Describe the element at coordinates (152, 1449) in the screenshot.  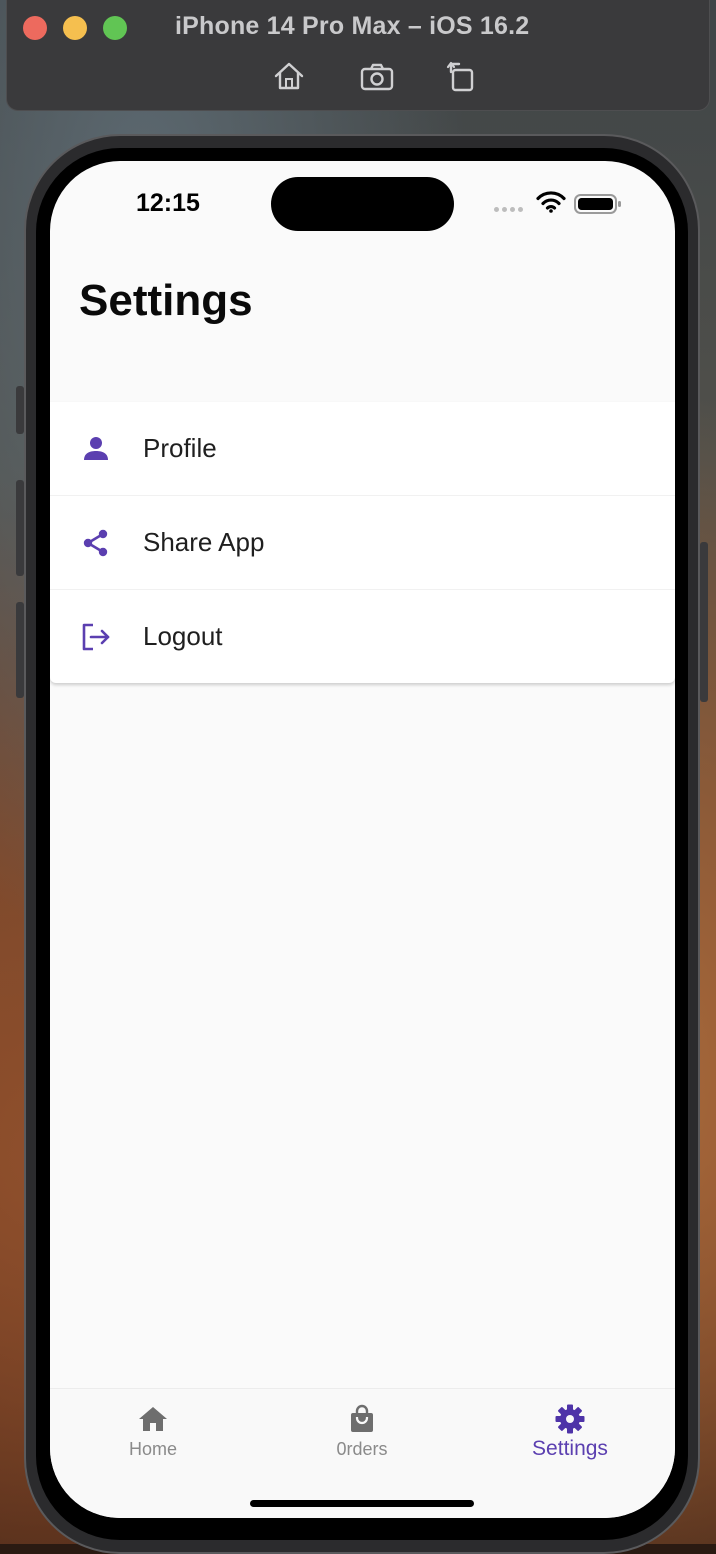
I see `tab-label: Home` at that location.